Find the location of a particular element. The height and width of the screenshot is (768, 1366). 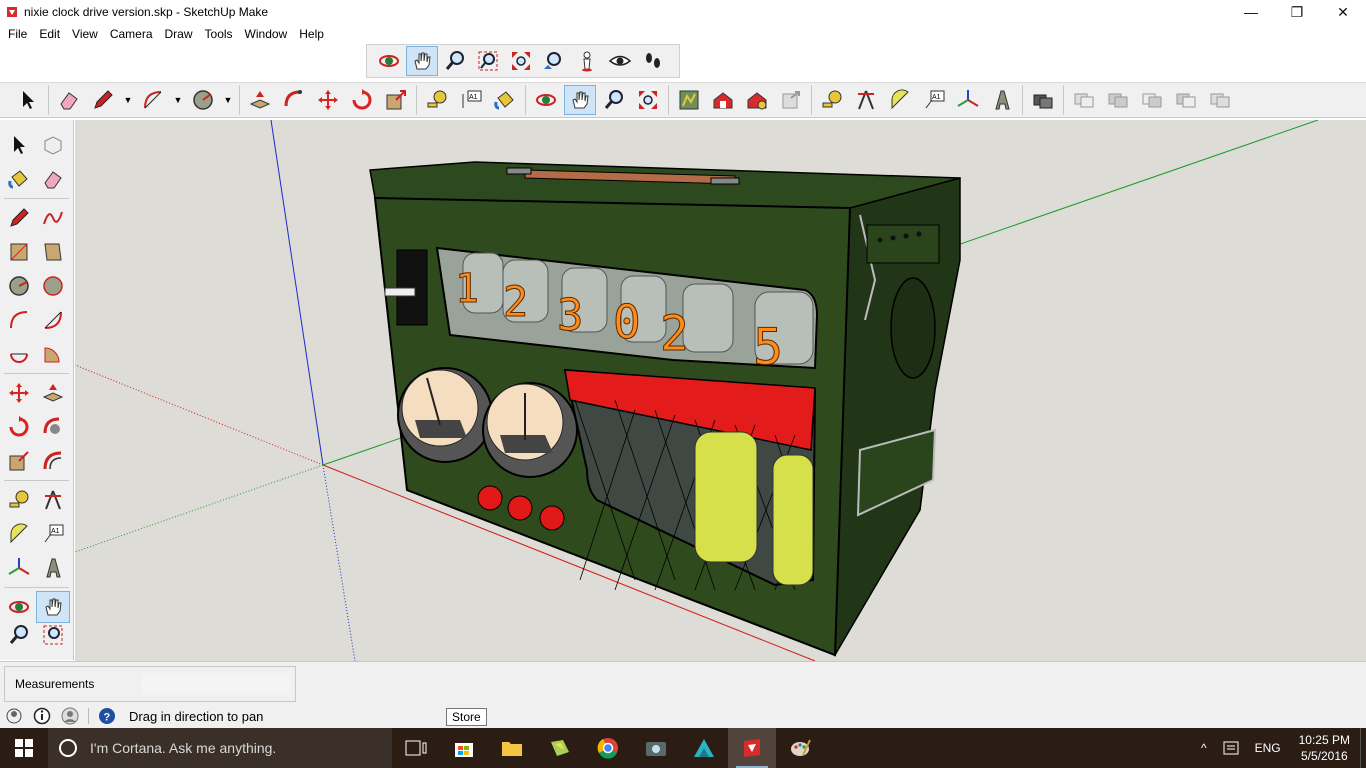

two-point-arc-button is located at coordinates (53, 320).